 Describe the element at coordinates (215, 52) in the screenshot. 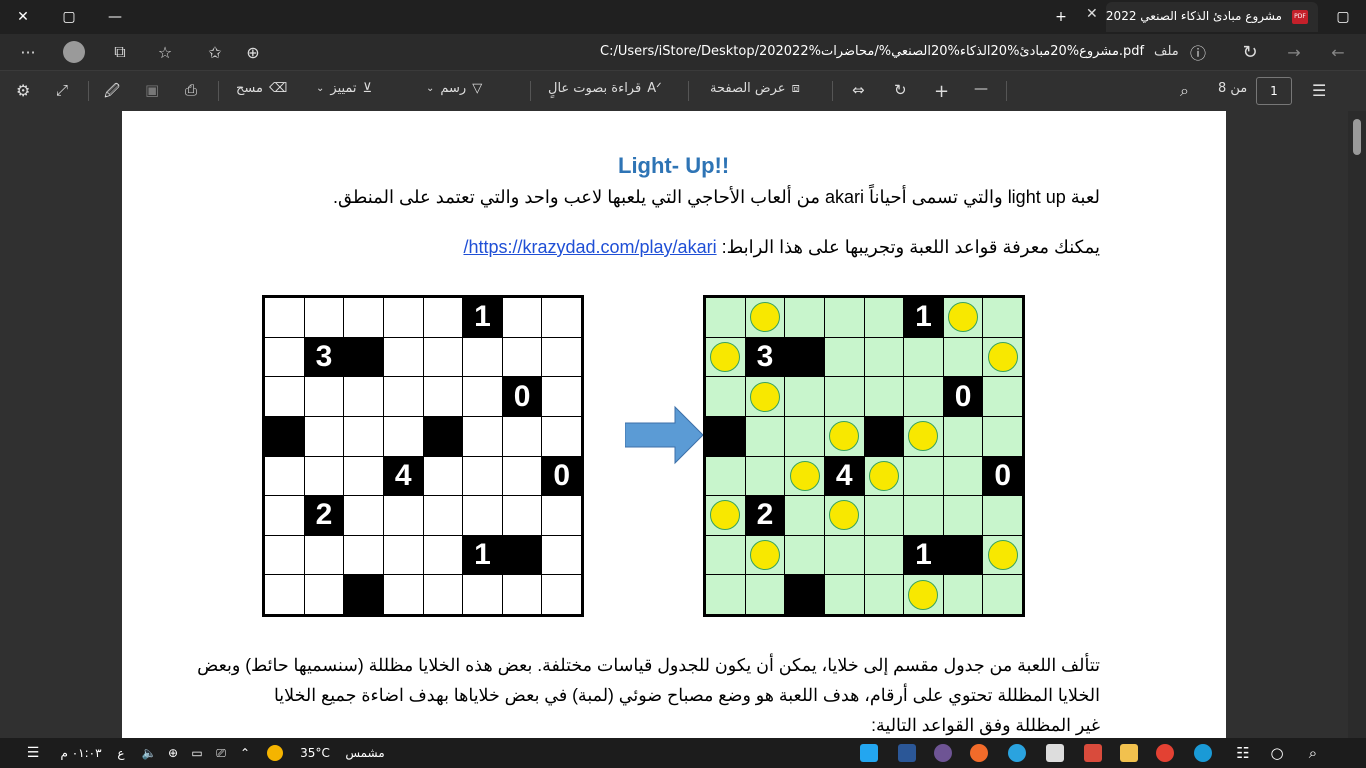

I see `add-favorite-icon: ✩` at that location.